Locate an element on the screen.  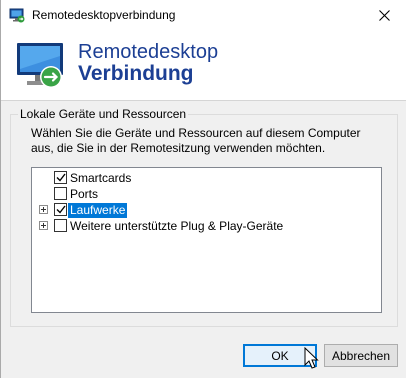
groupbox-legend: Lokale Geräte und Ressourcen is located at coordinates (103, 114).